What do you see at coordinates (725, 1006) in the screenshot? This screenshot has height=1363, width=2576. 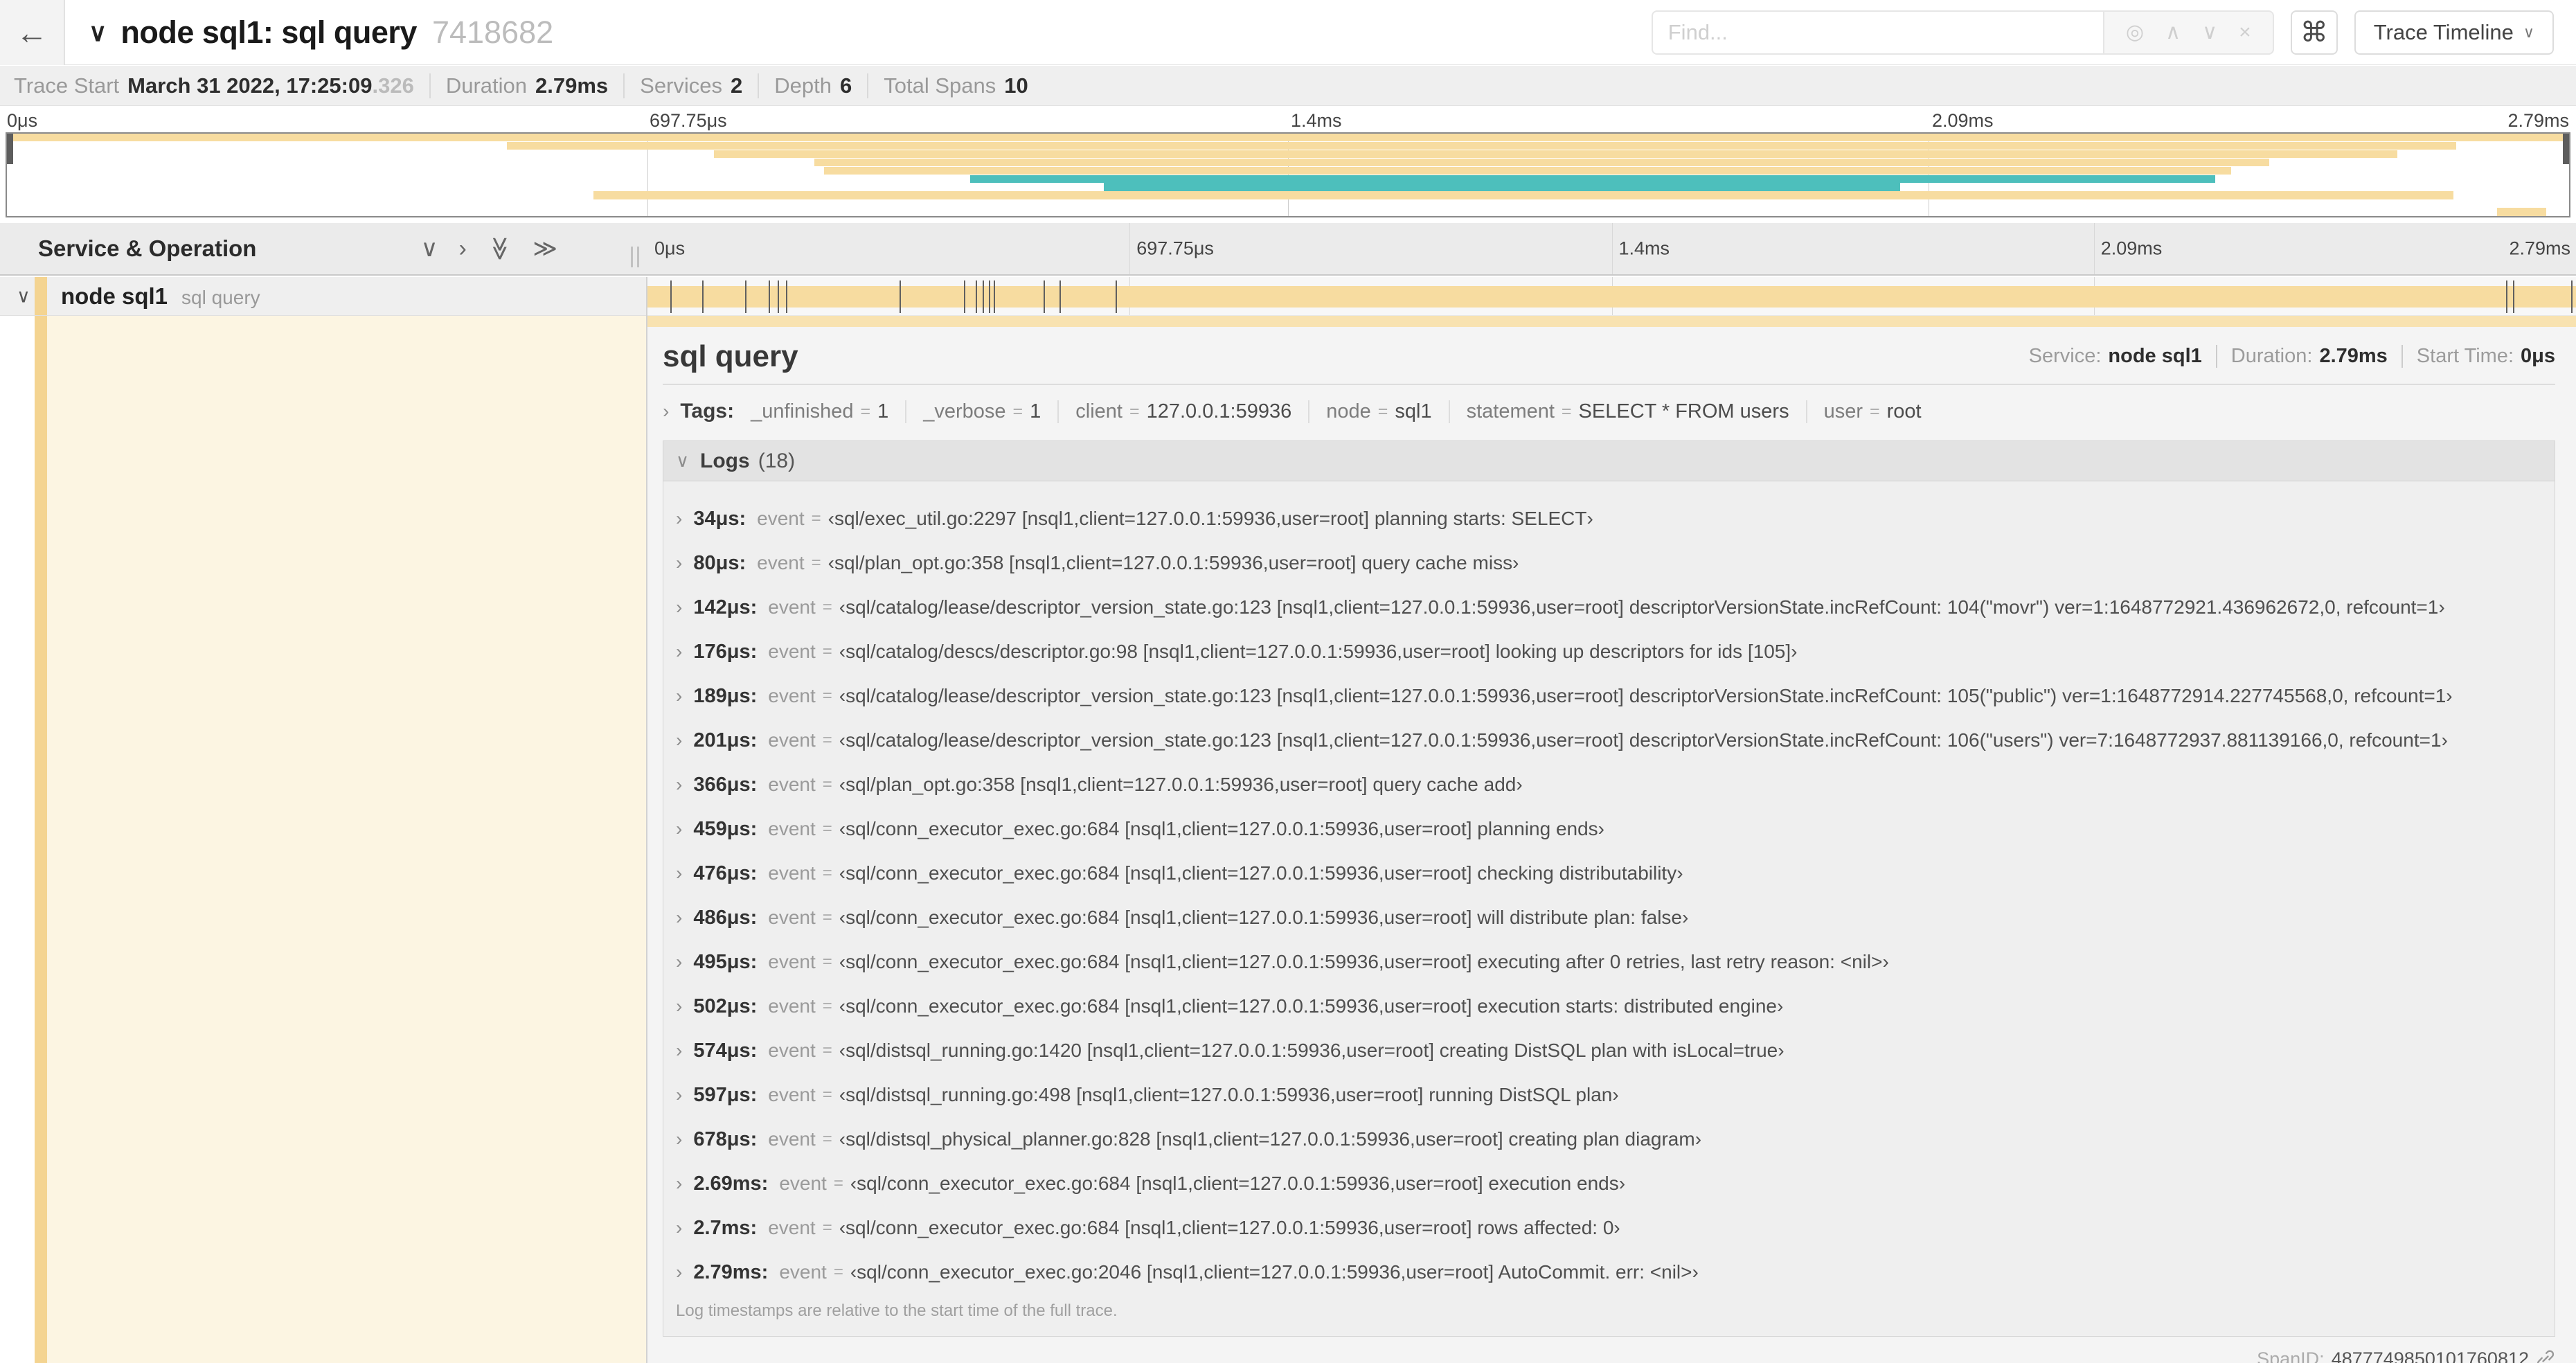 I see `log-timestamp: 502μs:` at bounding box center [725, 1006].